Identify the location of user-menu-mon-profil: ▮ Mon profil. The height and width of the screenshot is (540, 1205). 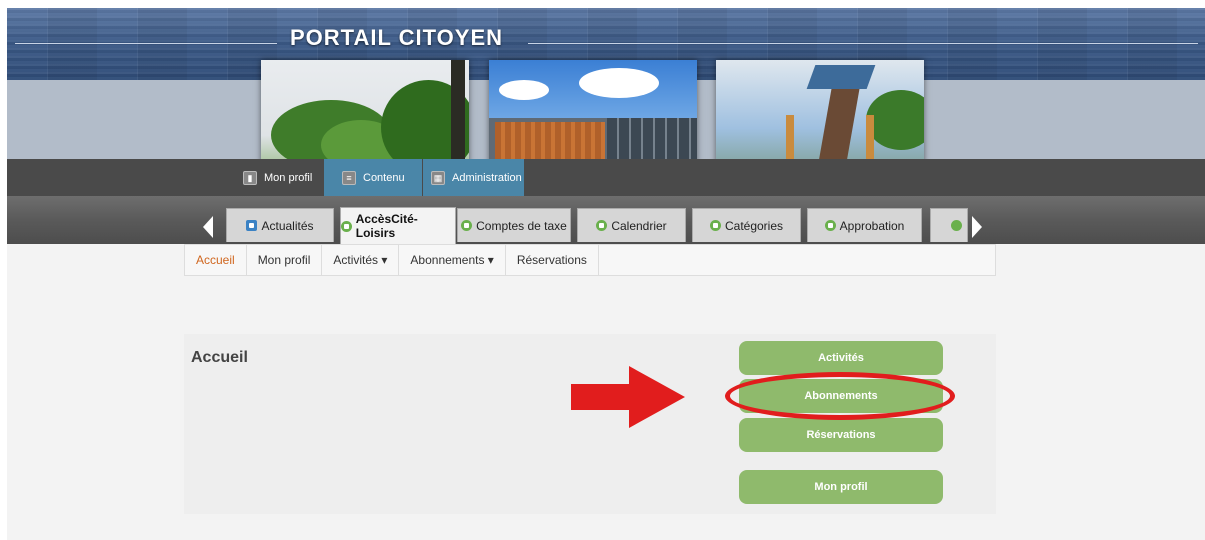
(283, 177).